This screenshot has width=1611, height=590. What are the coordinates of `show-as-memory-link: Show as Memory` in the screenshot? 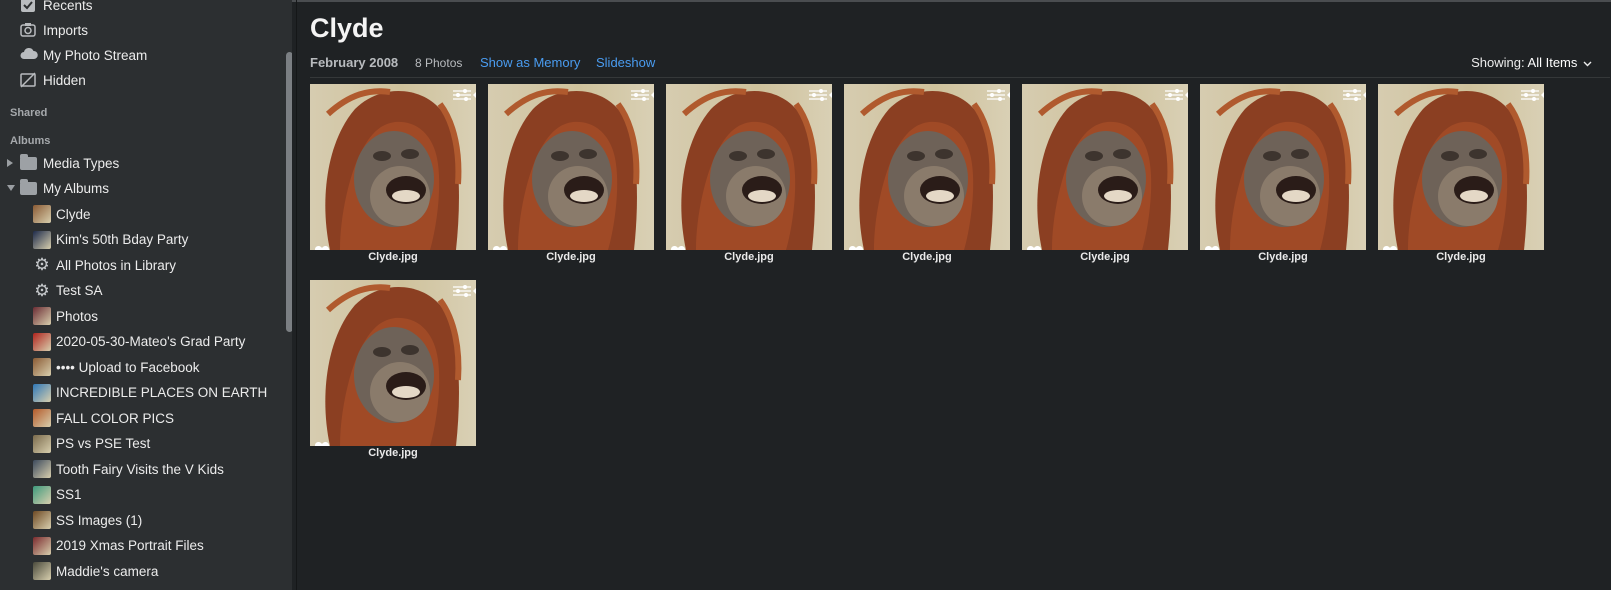 It's located at (530, 62).